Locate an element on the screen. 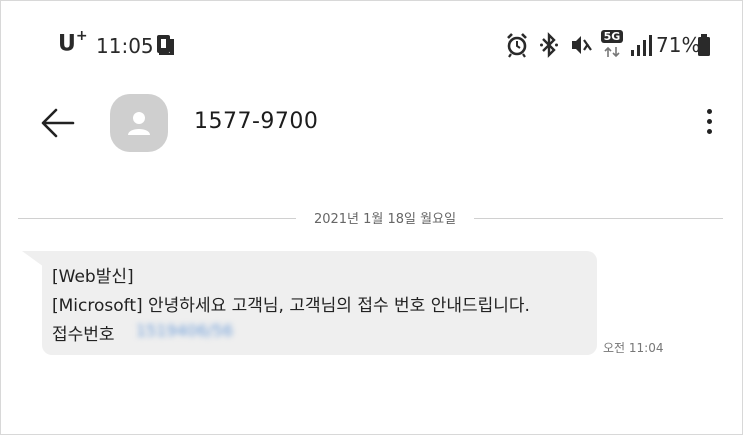  message-line-1: [Web발신] is located at coordinates (93, 277).